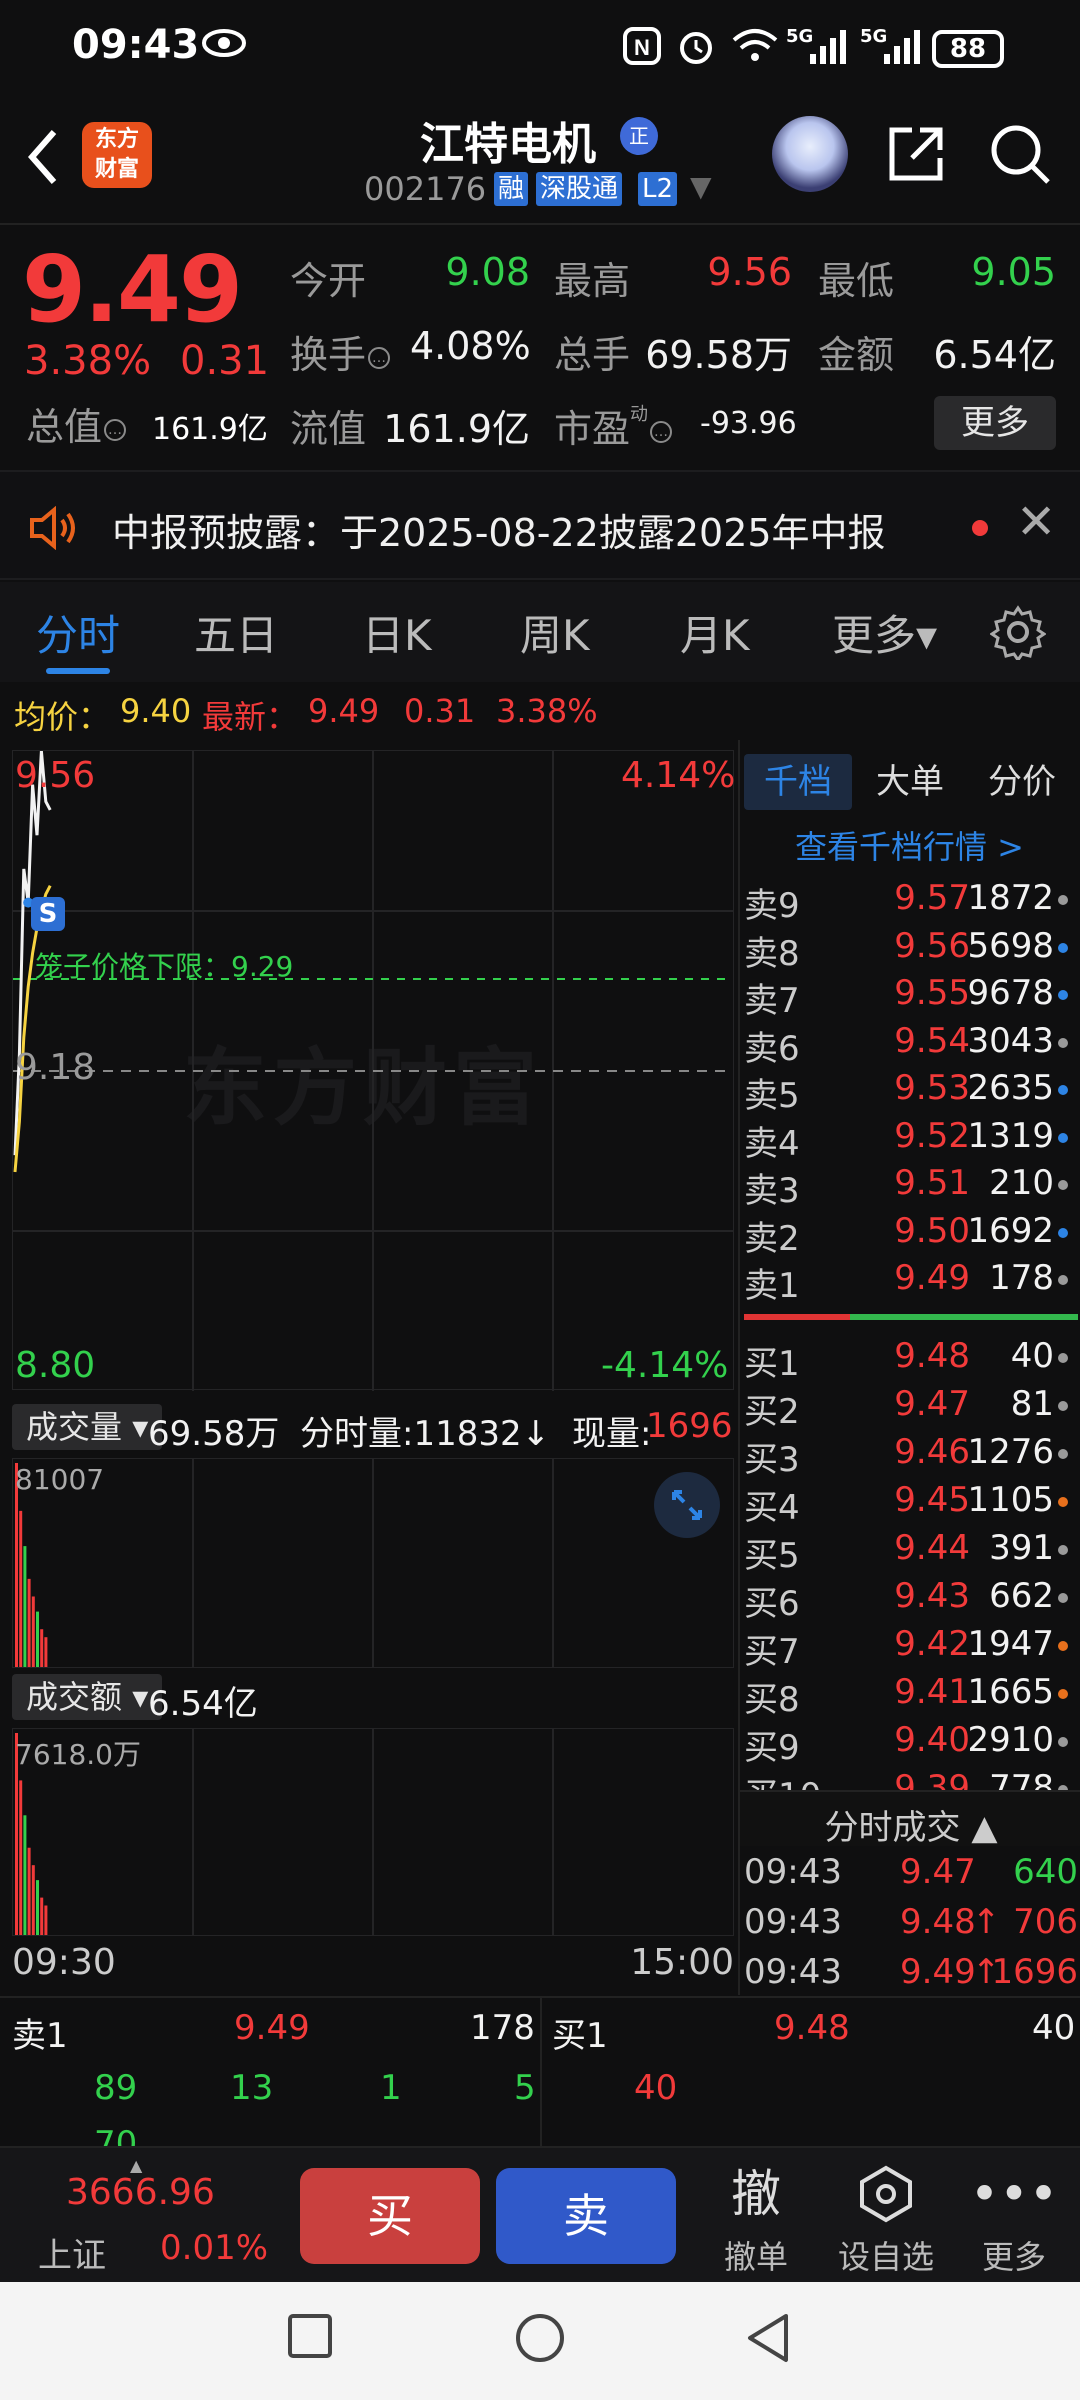  I want to click on bid-row: 买8 9.41 1665, so click(910, 1694).